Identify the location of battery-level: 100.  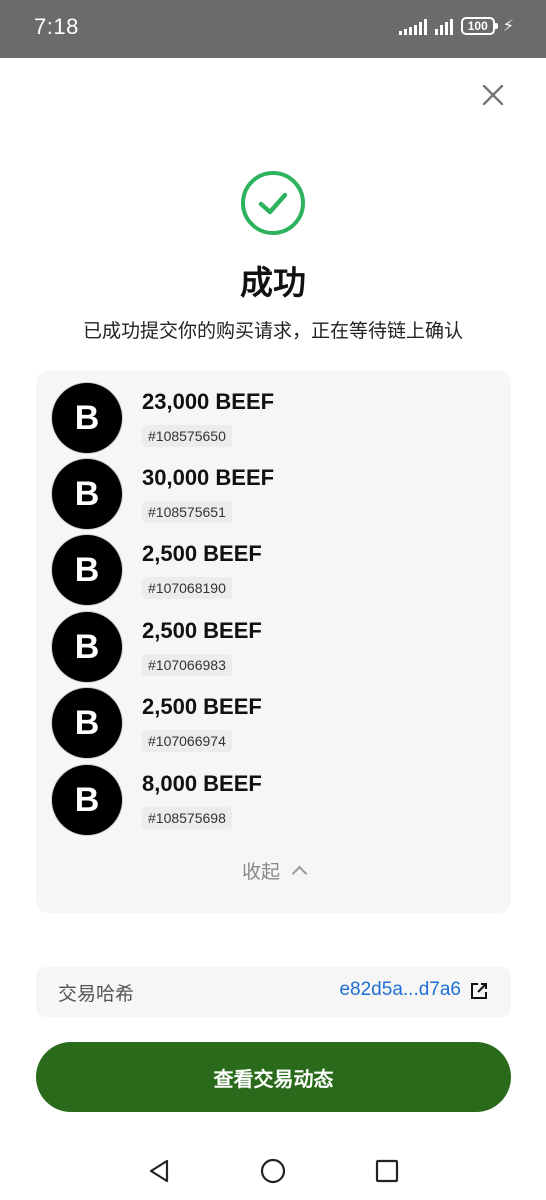
(477, 25).